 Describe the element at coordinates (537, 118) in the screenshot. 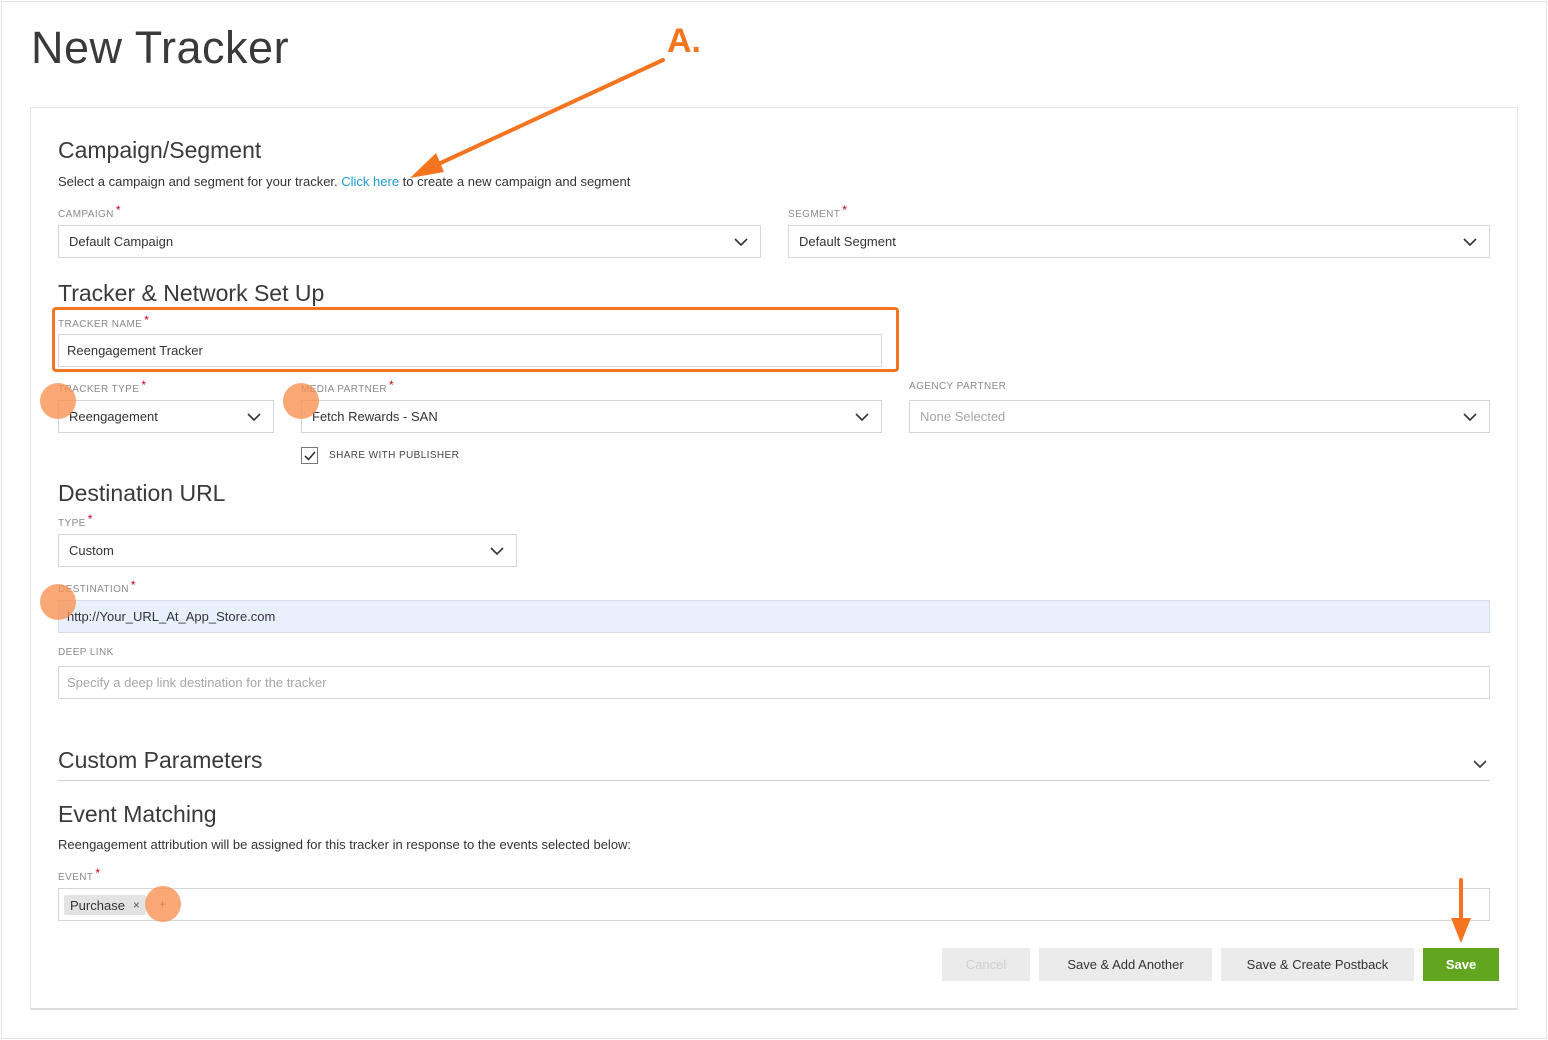

I see `arrow-to-click-here-icon` at that location.